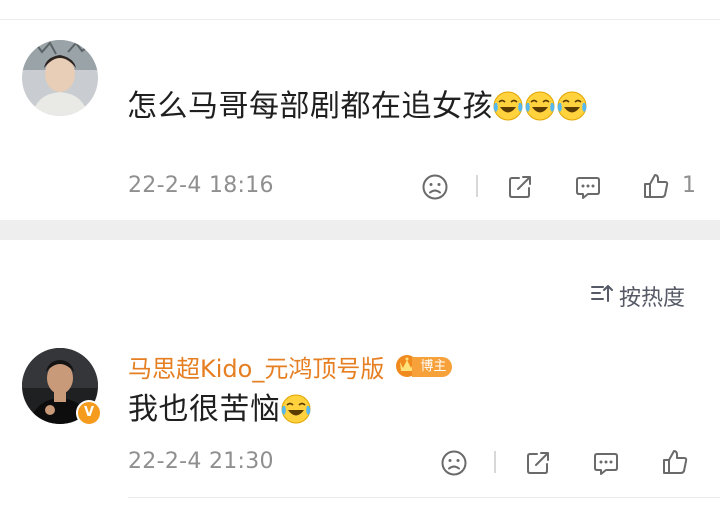 The image size is (720, 516). I want to click on sort-icon, so click(602, 296).